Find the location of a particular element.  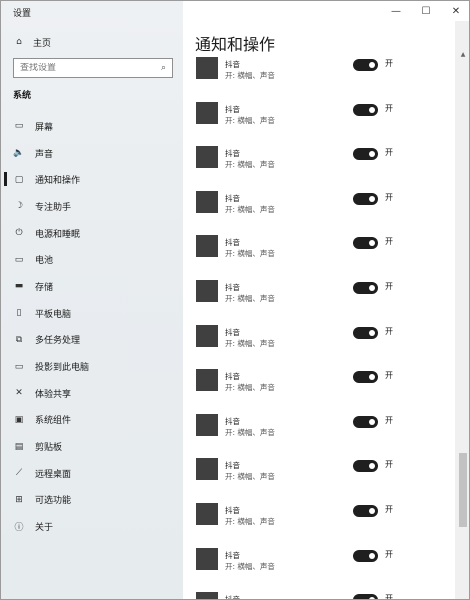

maximize-button: ☐ is located at coordinates (426, 11).